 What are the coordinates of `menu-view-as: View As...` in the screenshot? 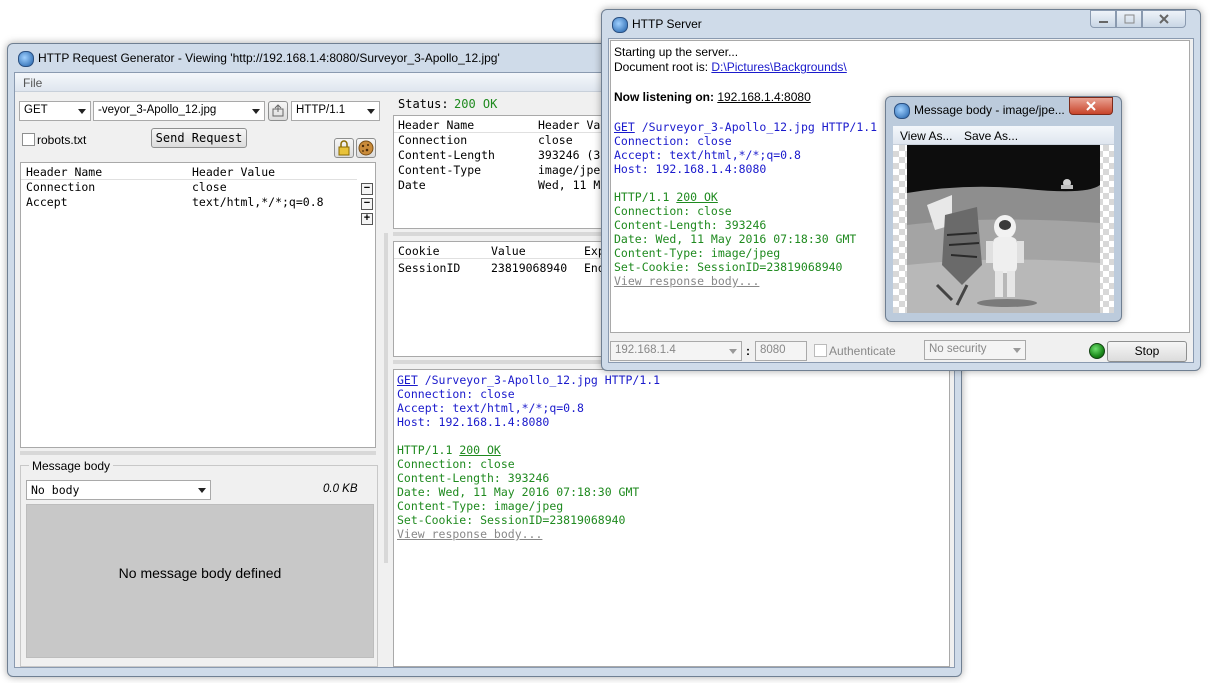 It's located at (926, 136).